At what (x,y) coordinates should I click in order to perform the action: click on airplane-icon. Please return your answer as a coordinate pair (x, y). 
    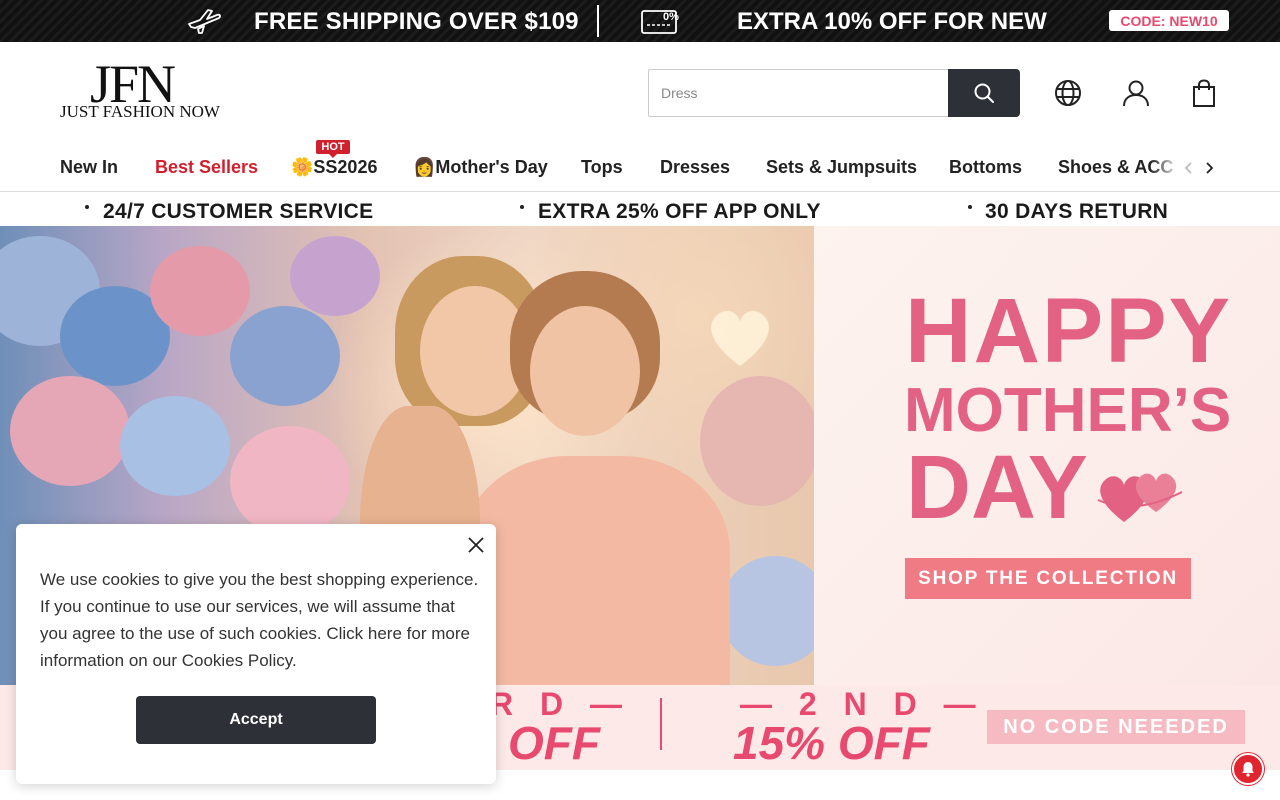
    Looking at the image, I should click on (204, 21).